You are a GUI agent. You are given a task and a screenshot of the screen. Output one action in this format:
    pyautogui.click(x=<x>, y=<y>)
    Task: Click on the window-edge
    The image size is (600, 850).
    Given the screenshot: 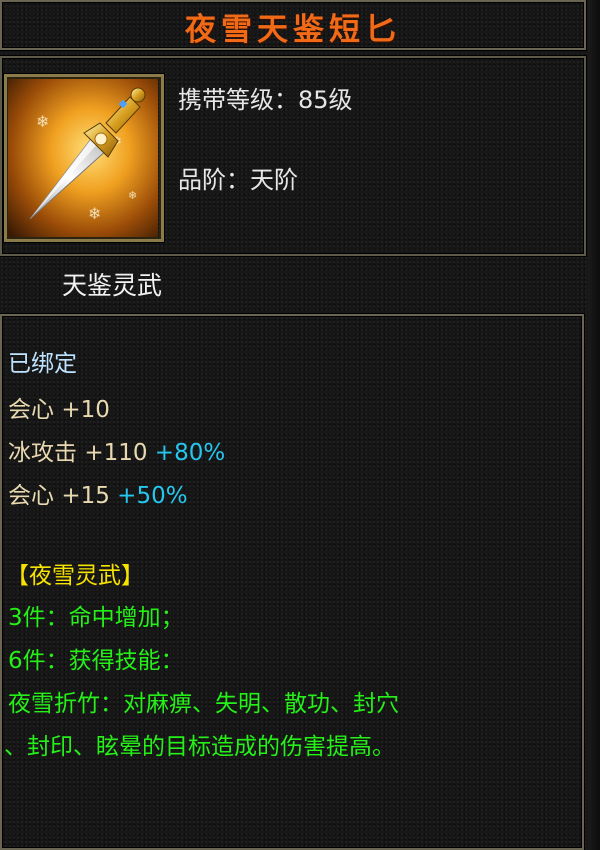 What is the action you would take?
    pyautogui.click(x=594, y=425)
    